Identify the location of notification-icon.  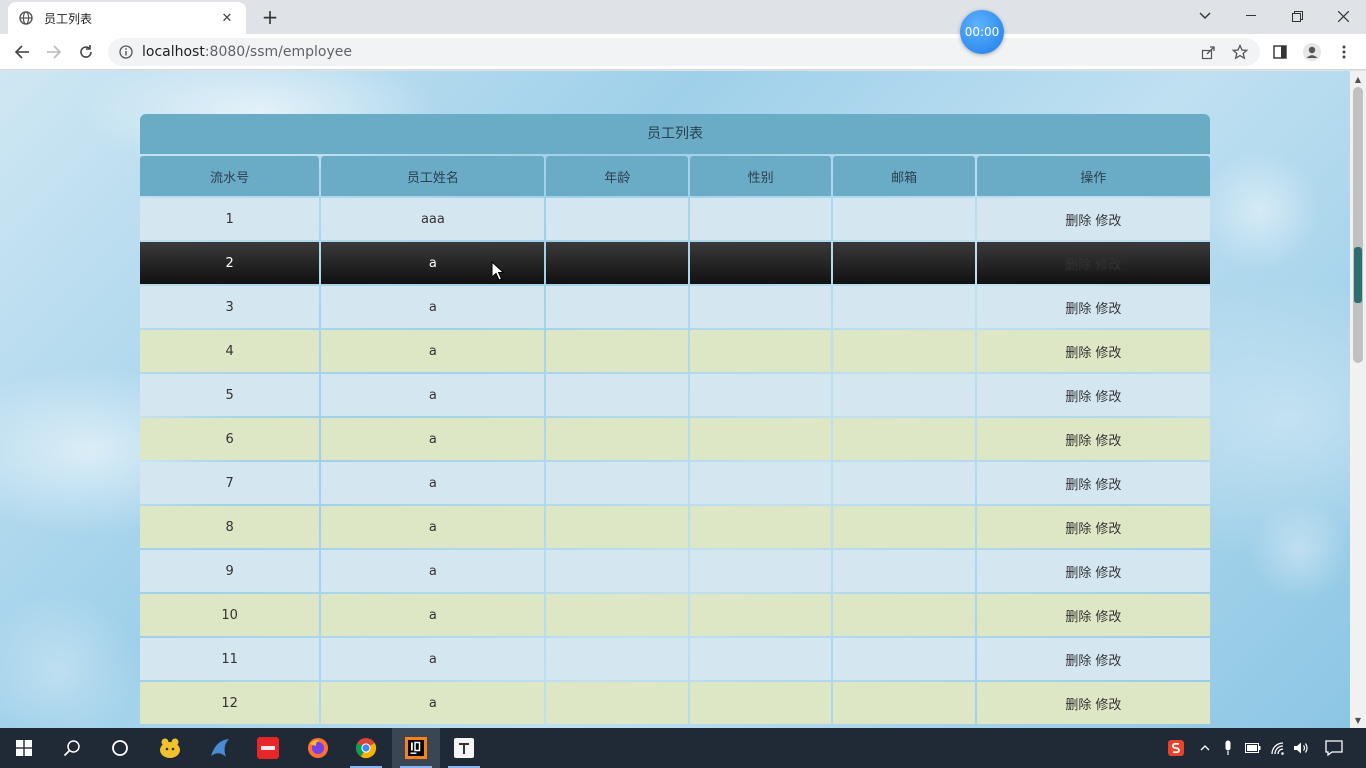
(1334, 748).